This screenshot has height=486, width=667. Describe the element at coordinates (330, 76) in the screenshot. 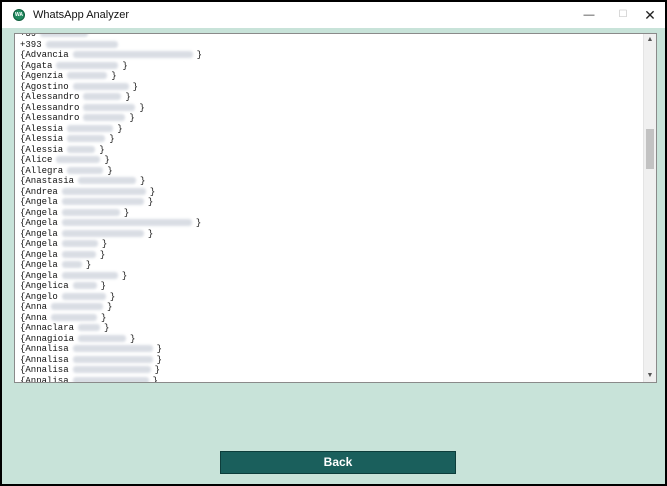

I see `contact-list-item: {Agenzia}` at that location.